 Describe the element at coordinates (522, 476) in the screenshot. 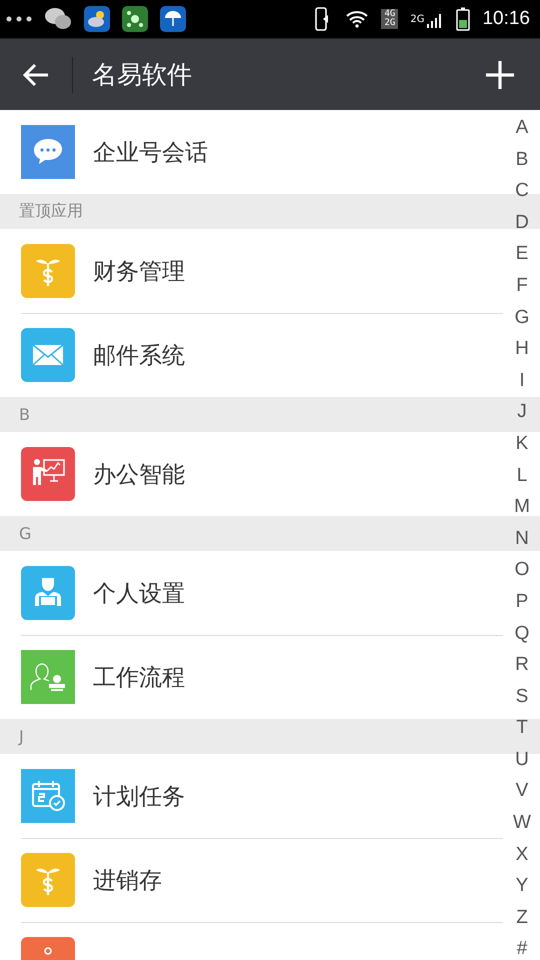

I see `index-letter: L` at that location.